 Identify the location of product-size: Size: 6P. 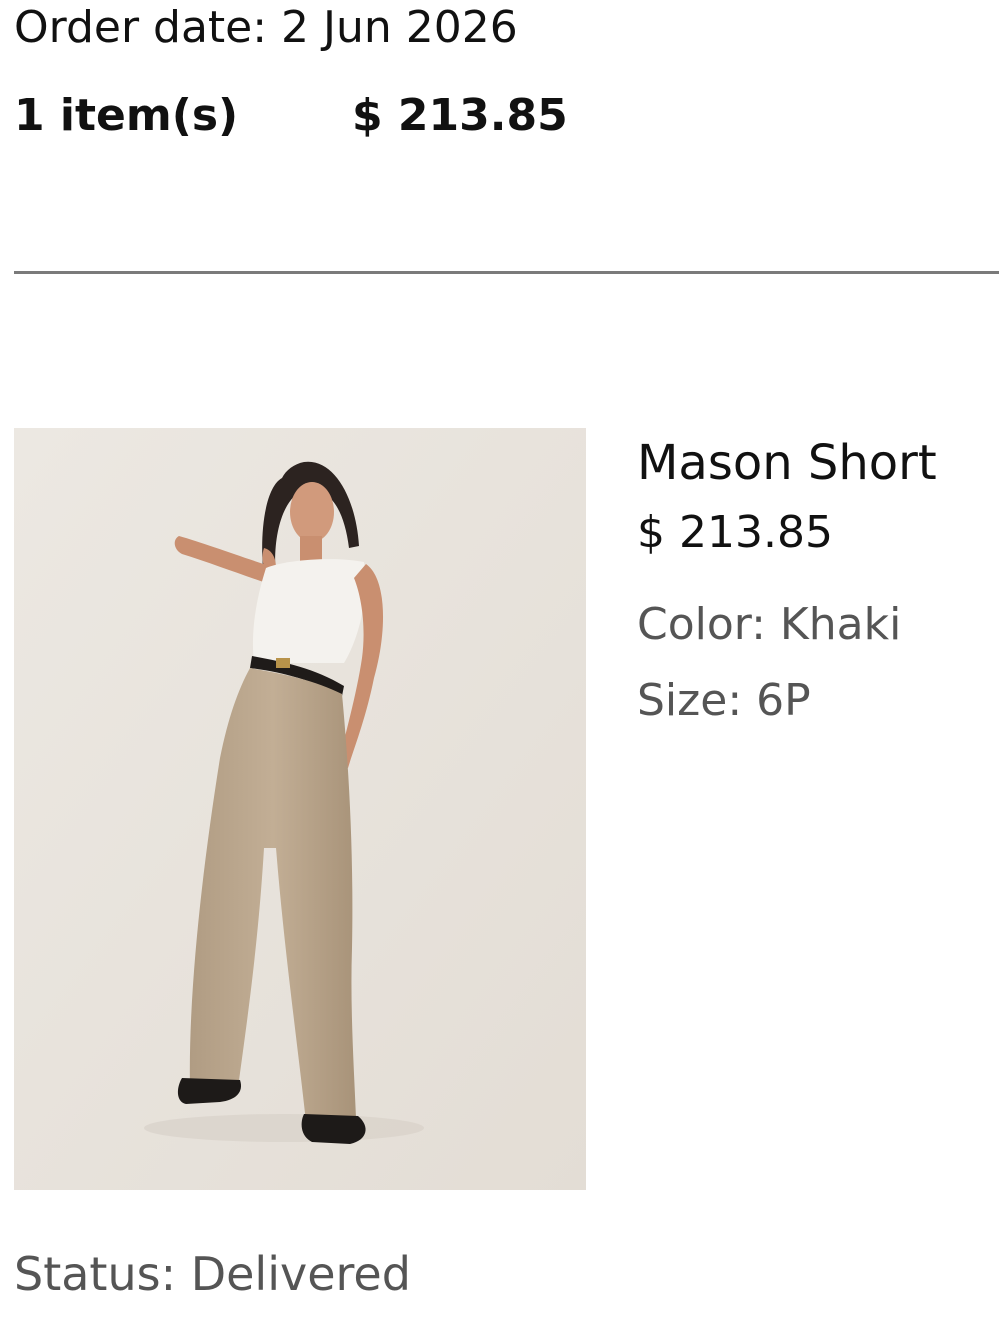
(724, 700).